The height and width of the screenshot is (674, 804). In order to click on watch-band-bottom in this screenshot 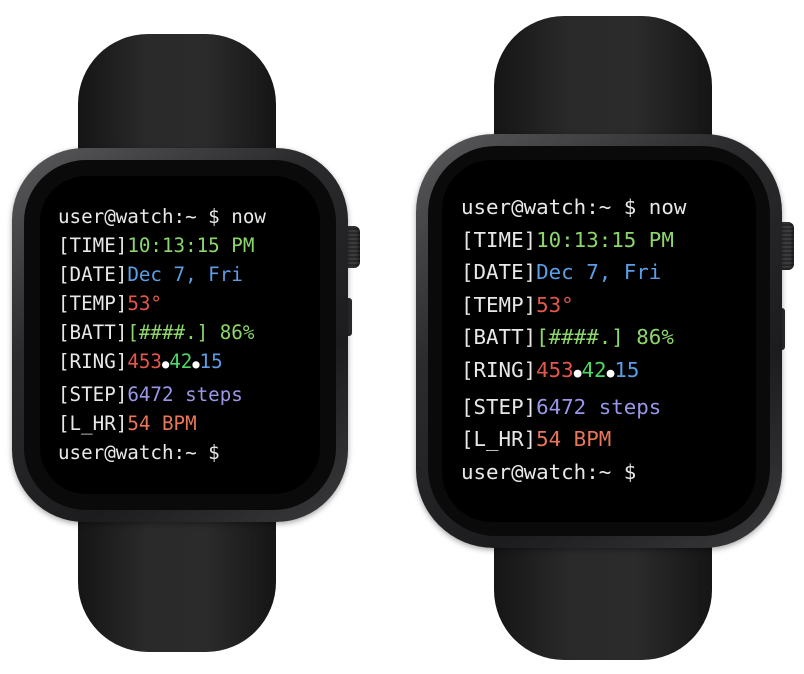, I will do `click(177, 576)`.